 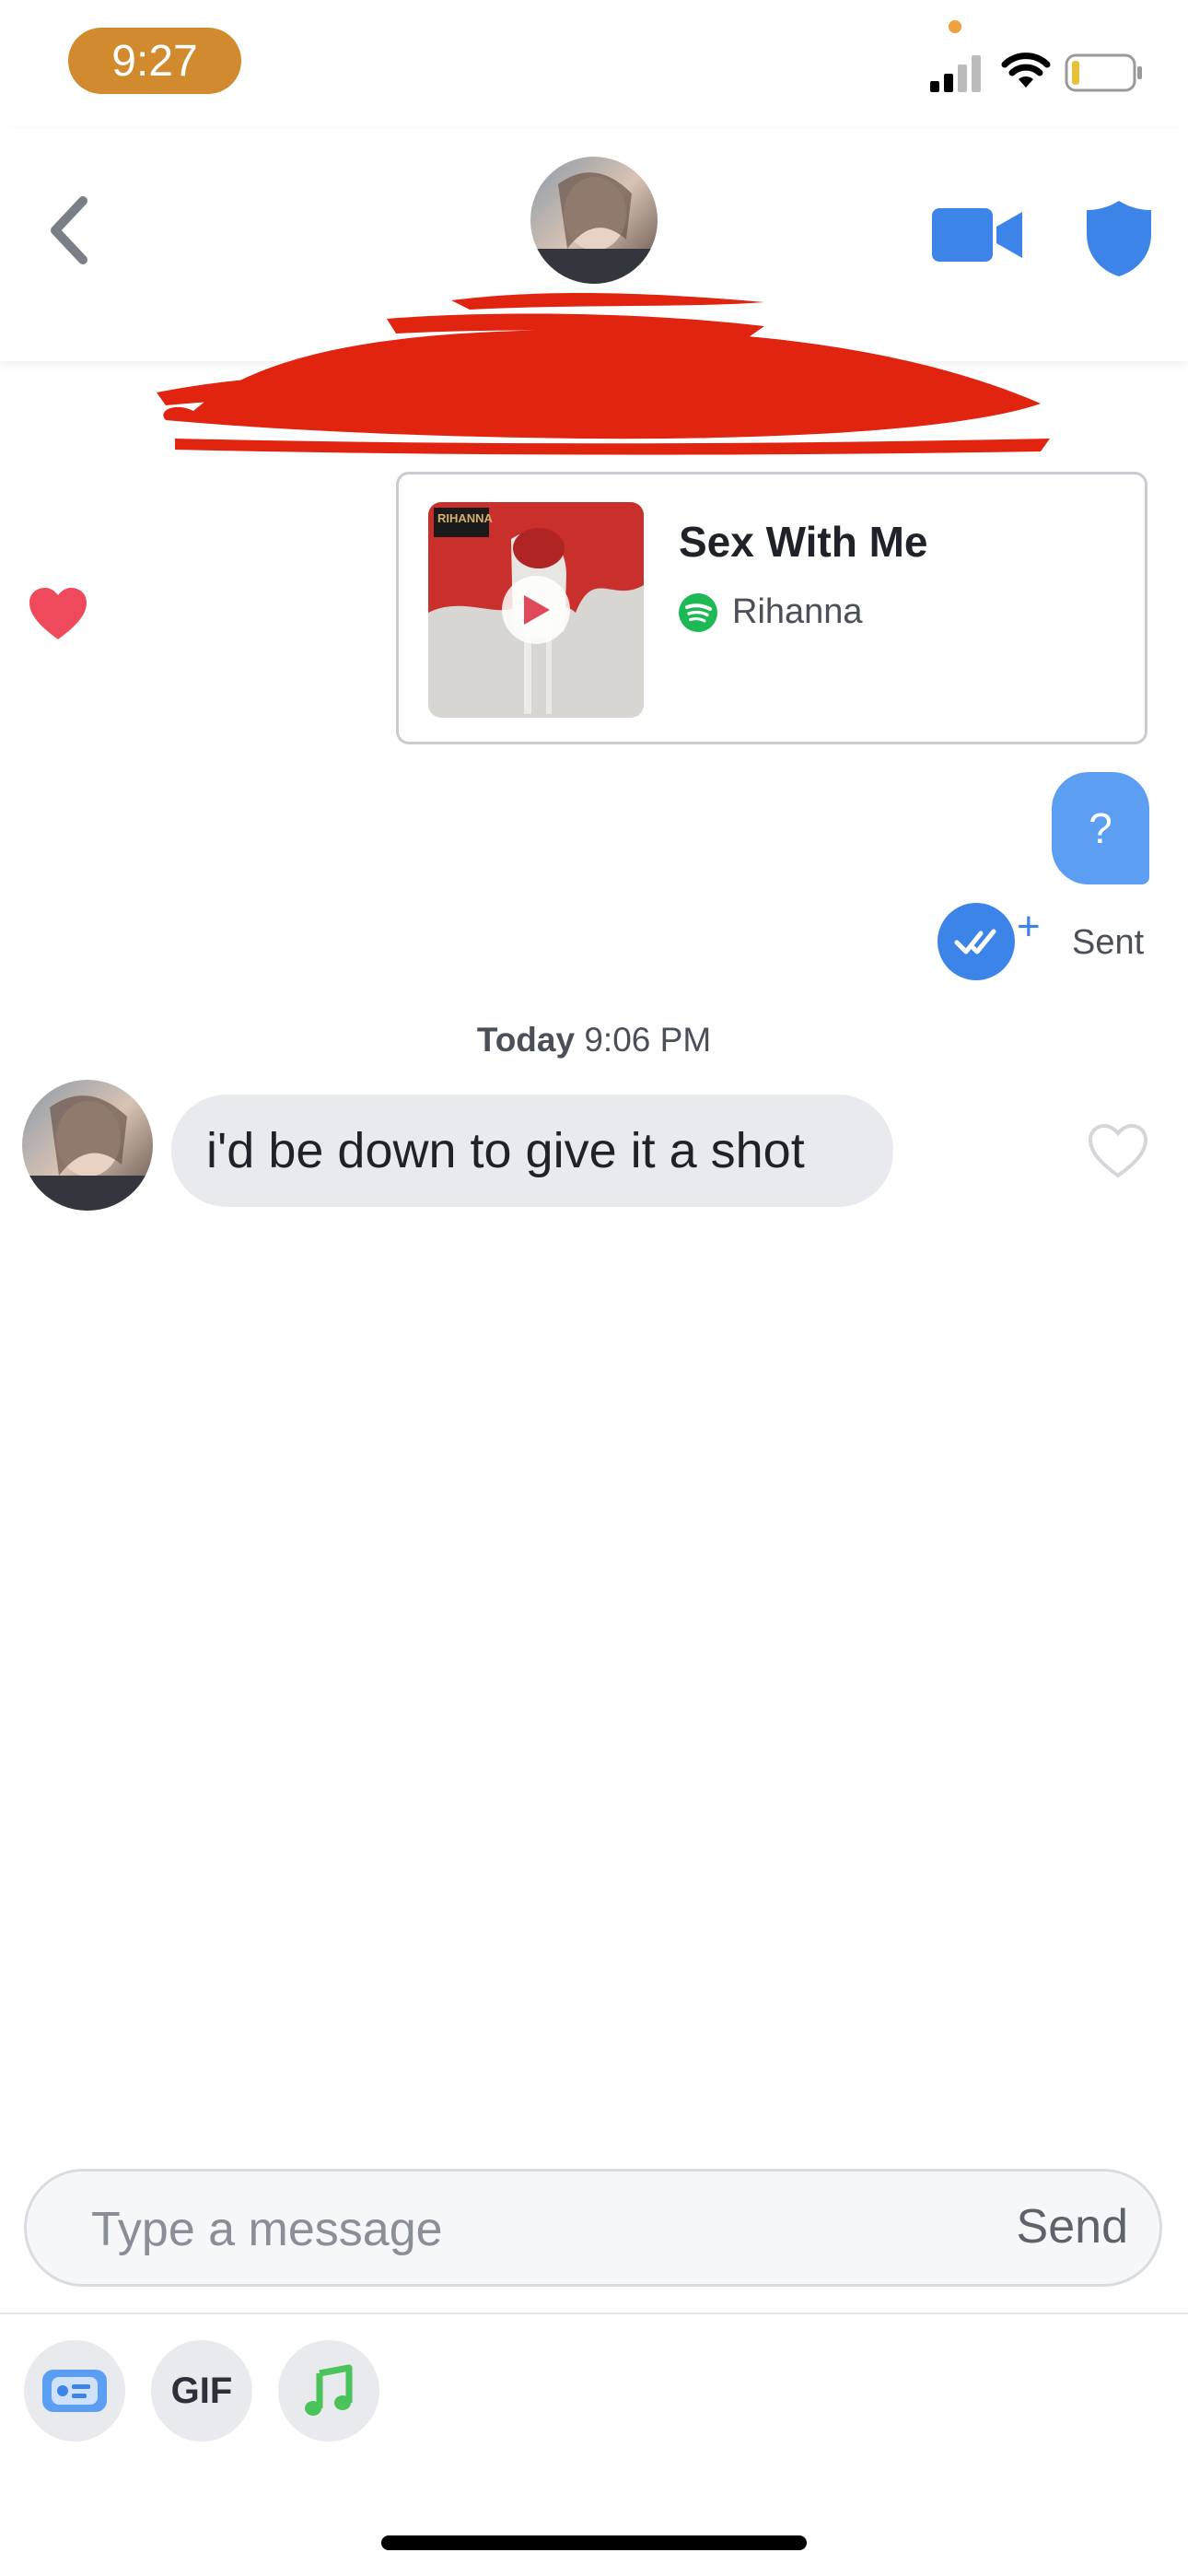 I want to click on play-button, so click(x=536, y=610).